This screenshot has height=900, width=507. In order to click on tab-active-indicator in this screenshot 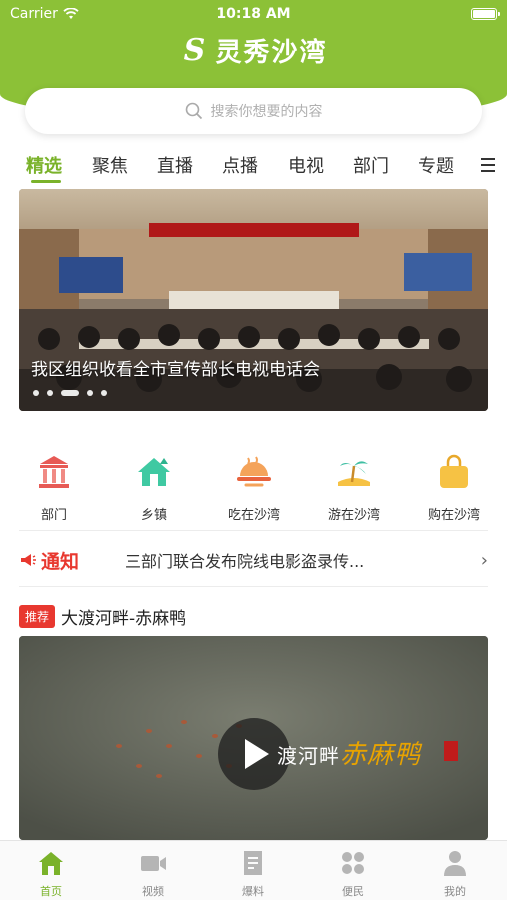, I will do `click(46, 181)`.